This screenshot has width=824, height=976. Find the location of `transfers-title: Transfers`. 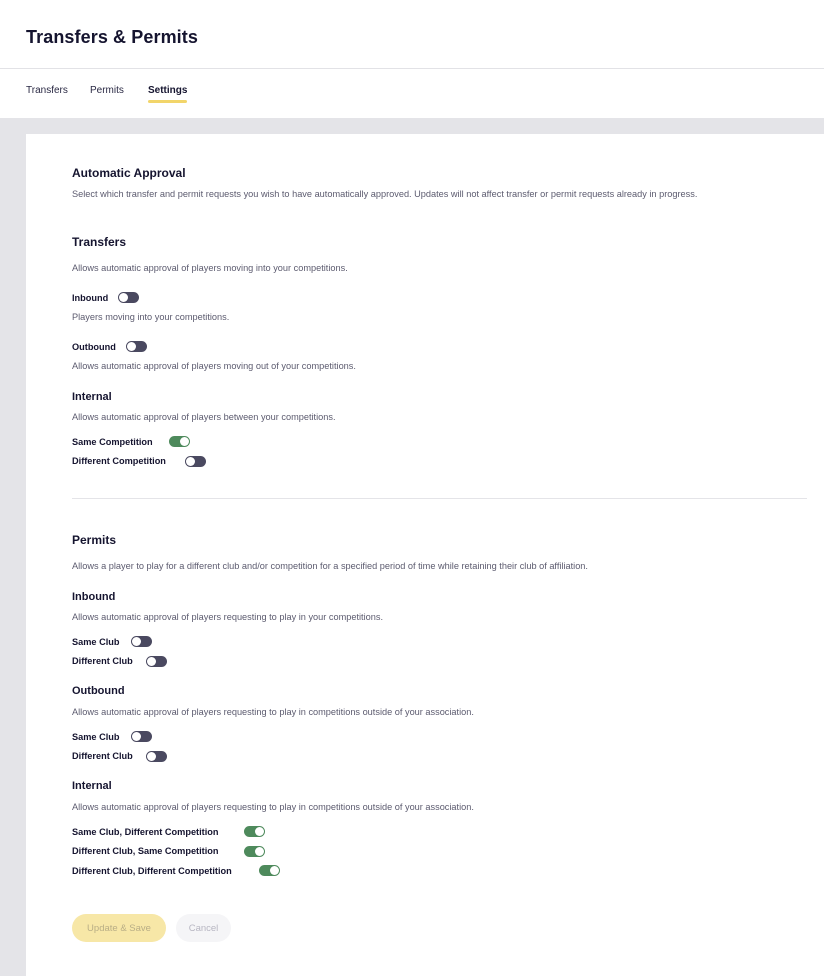

transfers-title: Transfers is located at coordinates (99, 242).